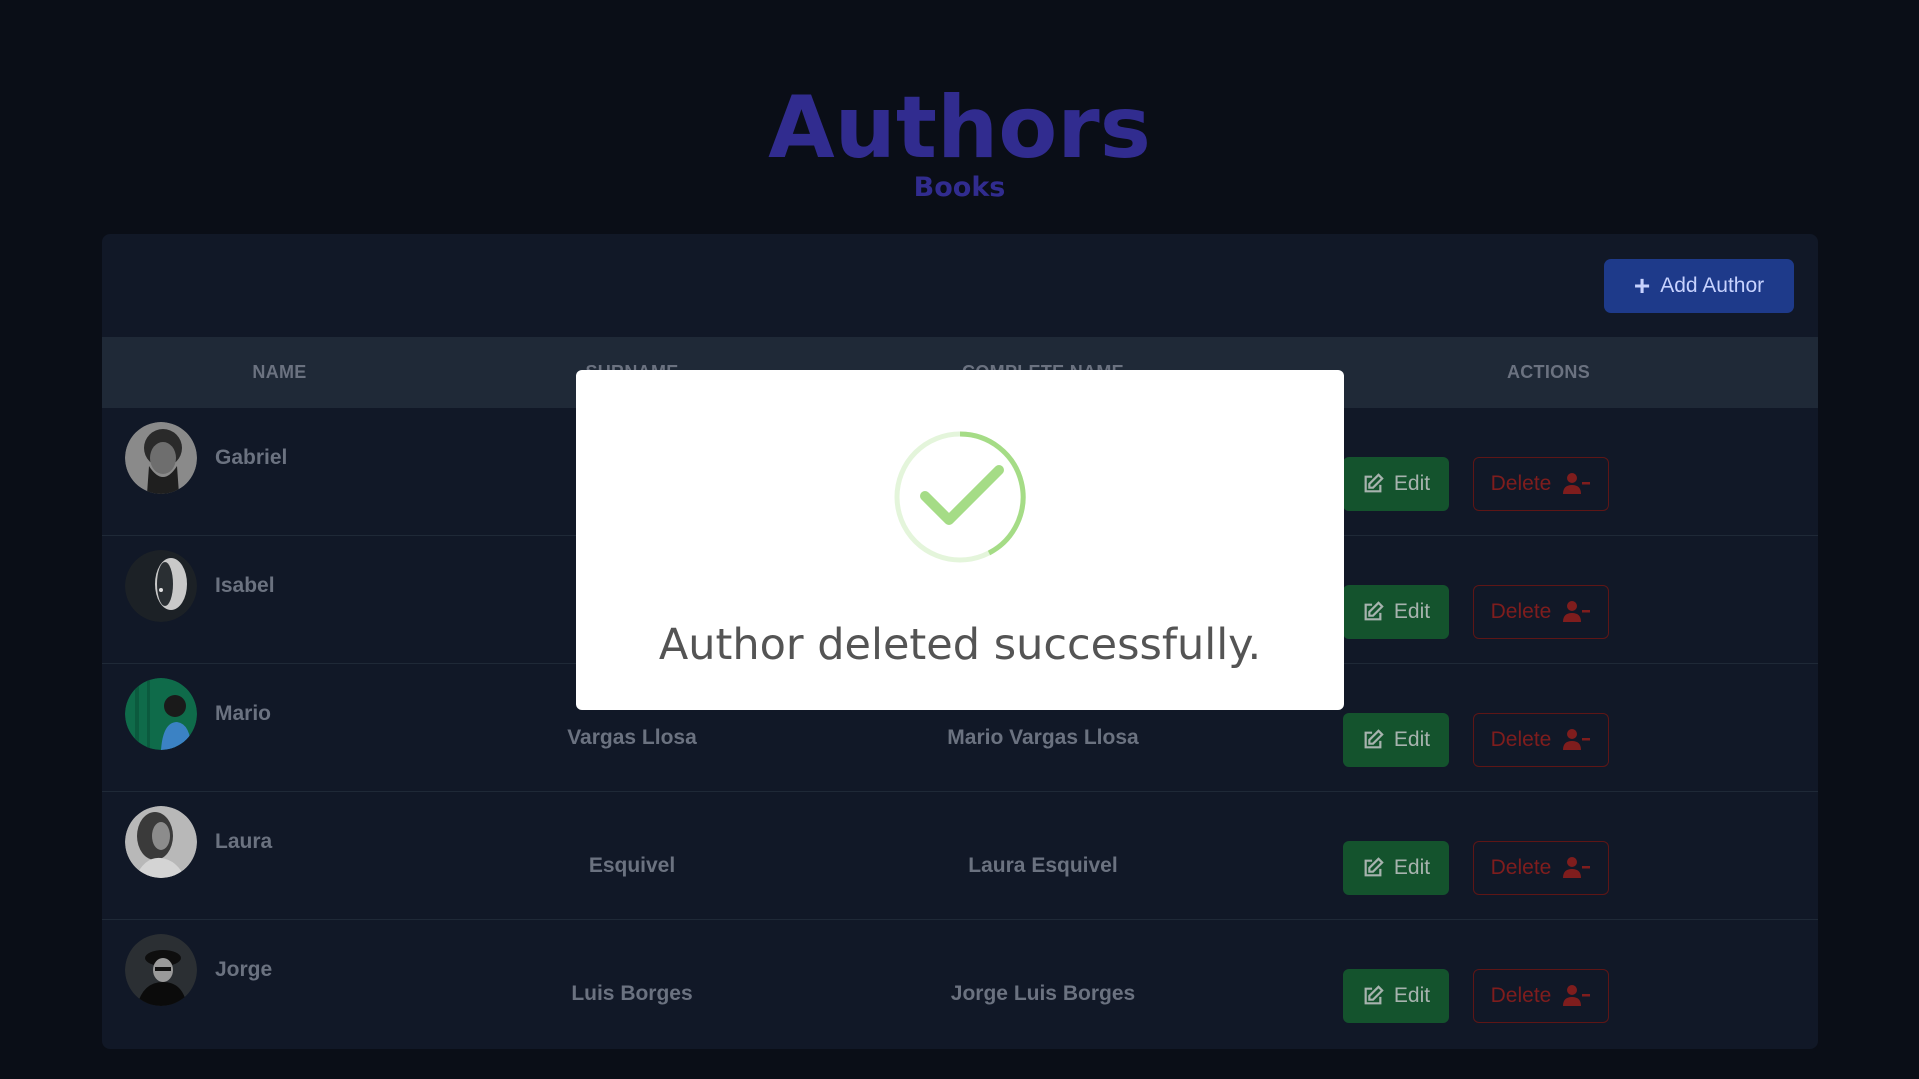 The image size is (1919, 1079). I want to click on success-dialog: Author deleted successfully., so click(960, 540).